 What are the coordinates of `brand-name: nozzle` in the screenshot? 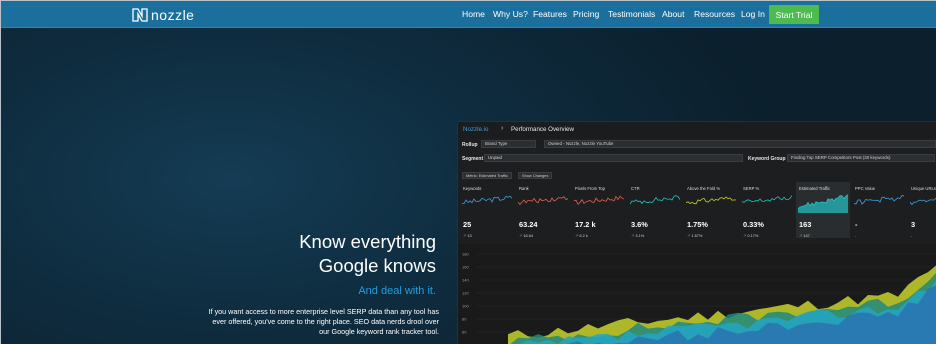 It's located at (173, 14).